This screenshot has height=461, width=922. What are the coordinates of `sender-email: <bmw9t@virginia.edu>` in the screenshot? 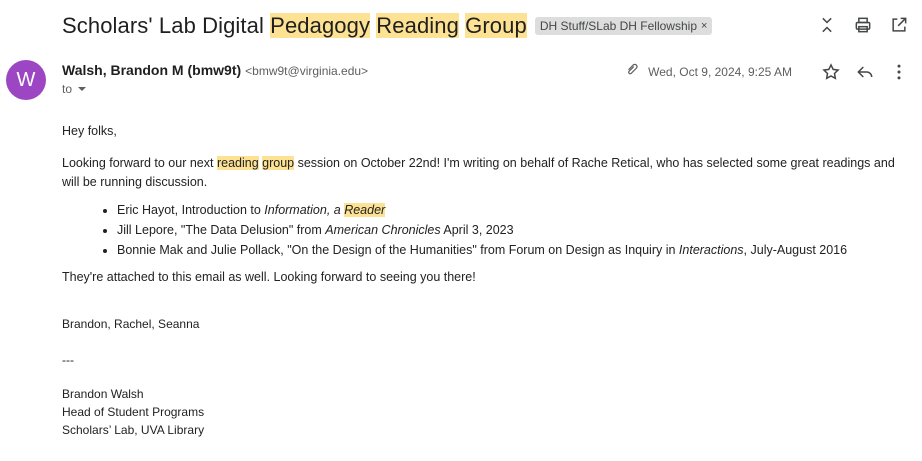 It's located at (307, 71).